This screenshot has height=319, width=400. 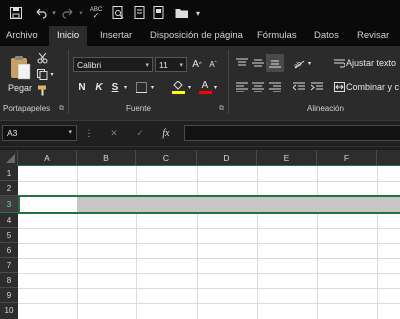 What do you see at coordinates (9, 295) in the screenshot?
I see `row-header-9: 9` at bounding box center [9, 295].